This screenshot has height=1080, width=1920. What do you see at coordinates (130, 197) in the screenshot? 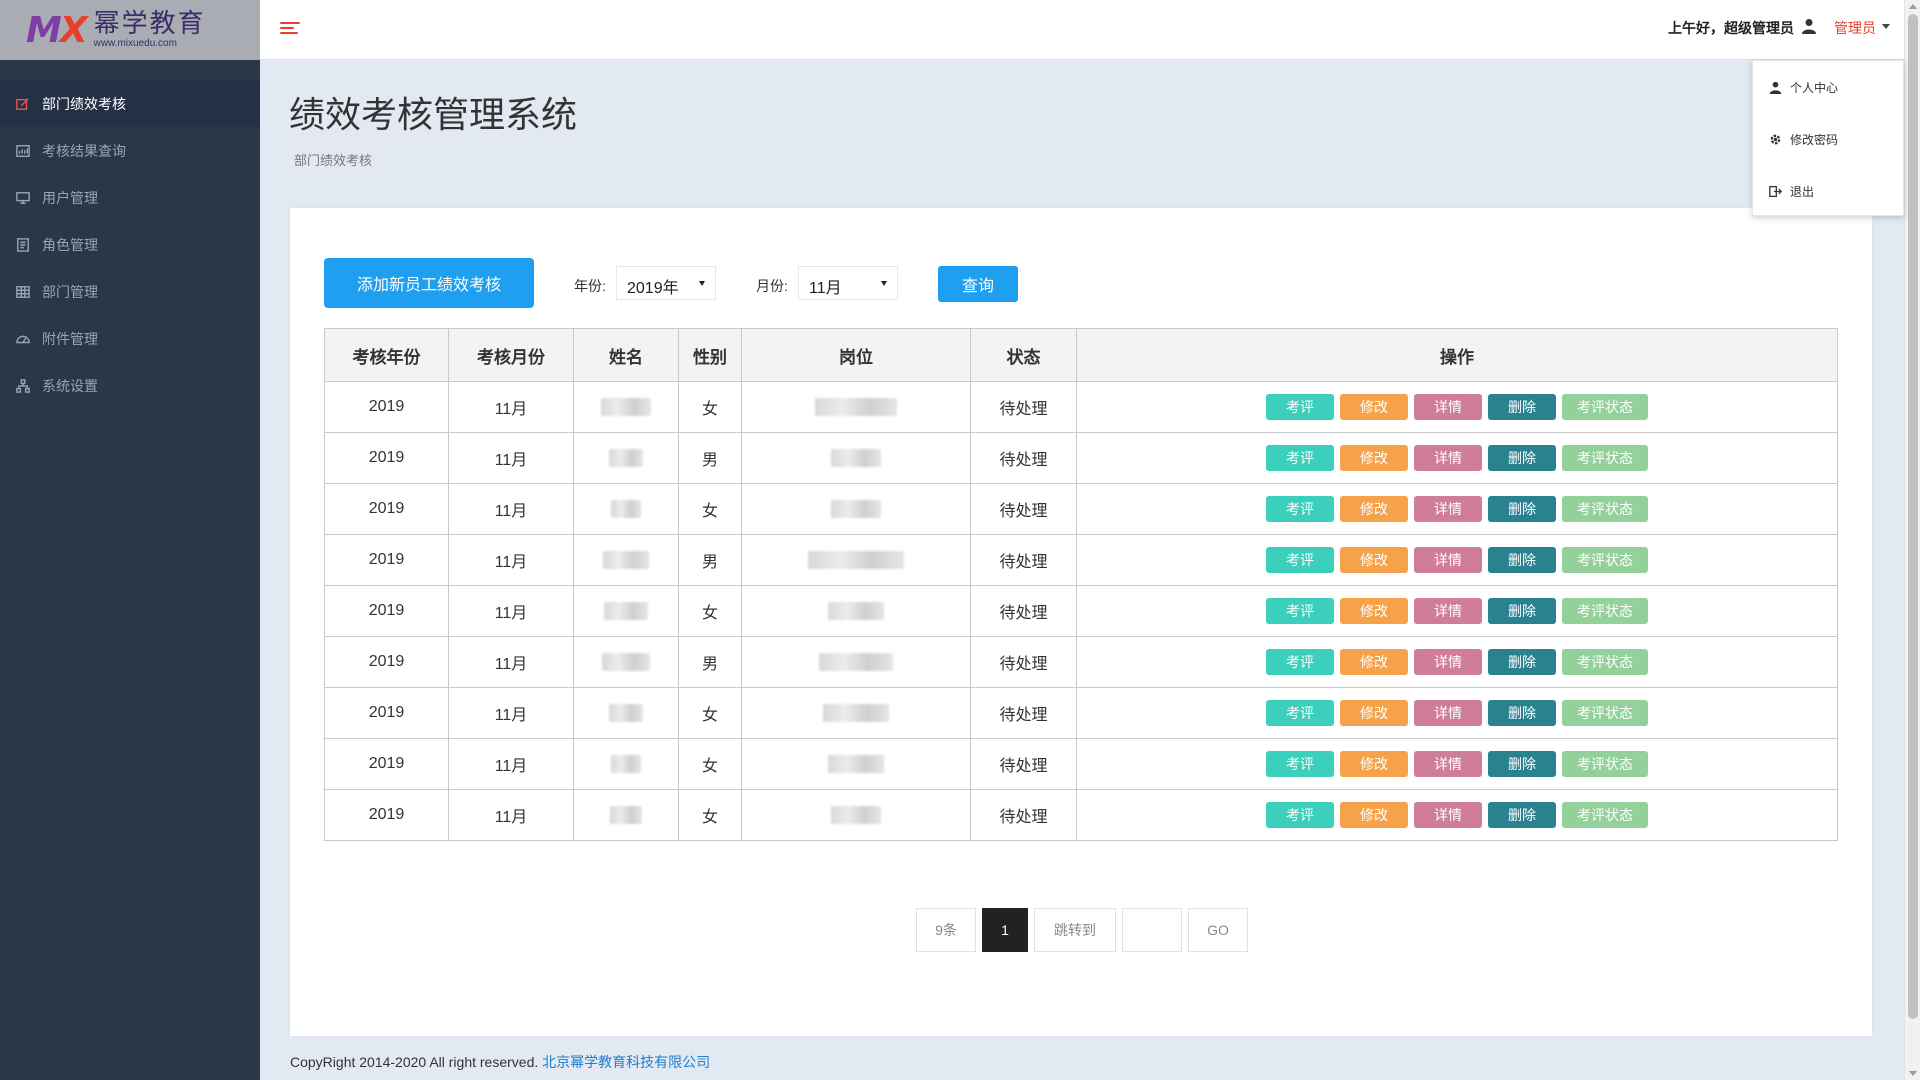
I see `sidebar-item-3: 用户管理` at bounding box center [130, 197].